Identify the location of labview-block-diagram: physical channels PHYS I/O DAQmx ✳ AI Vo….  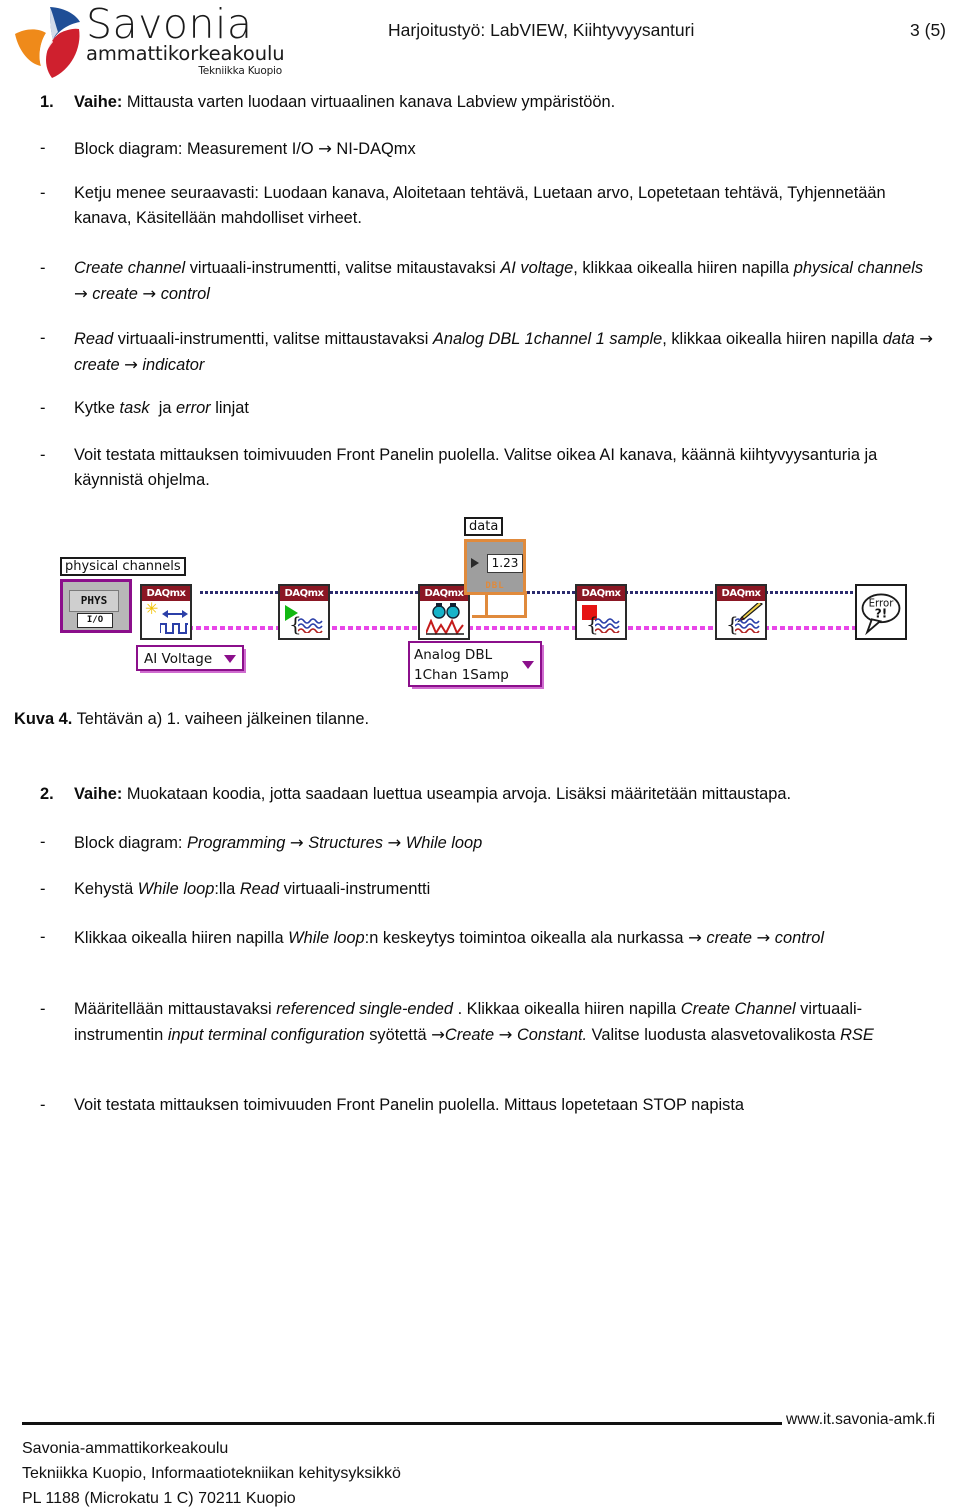
(480, 597).